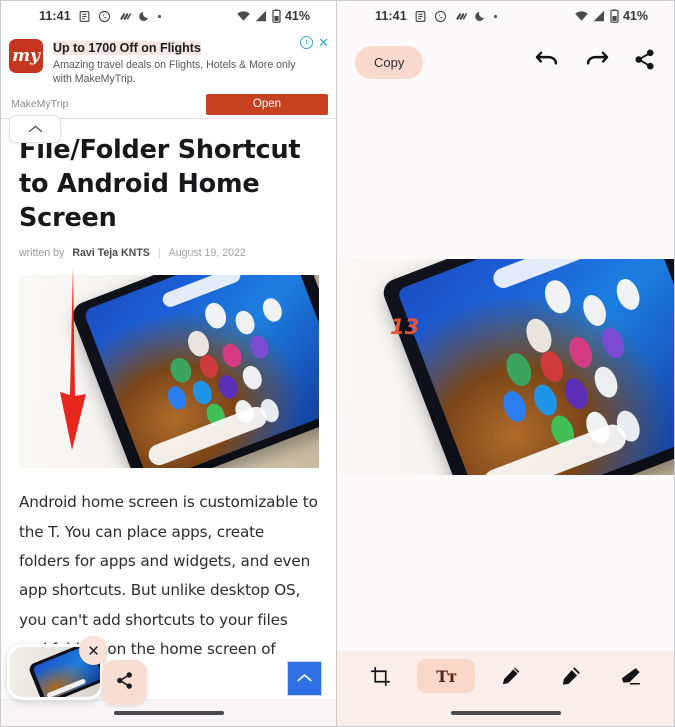 This screenshot has width=675, height=727. I want to click on share-button, so click(644, 62).